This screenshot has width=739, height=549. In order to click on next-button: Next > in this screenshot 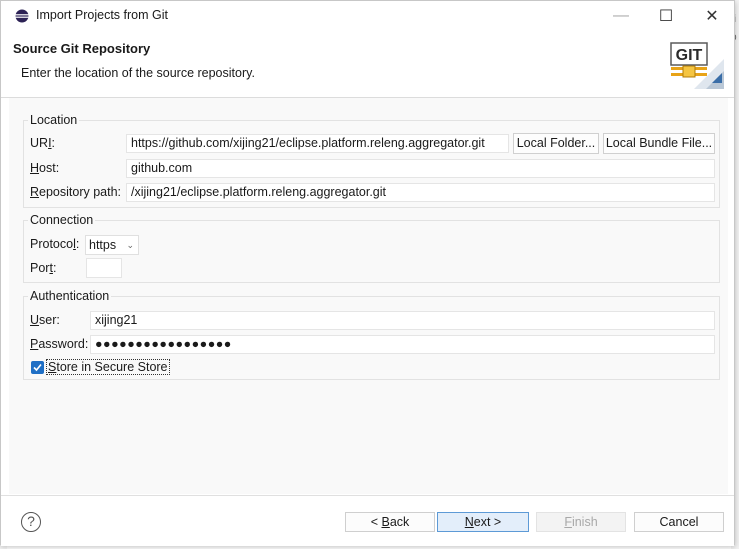, I will do `click(483, 522)`.